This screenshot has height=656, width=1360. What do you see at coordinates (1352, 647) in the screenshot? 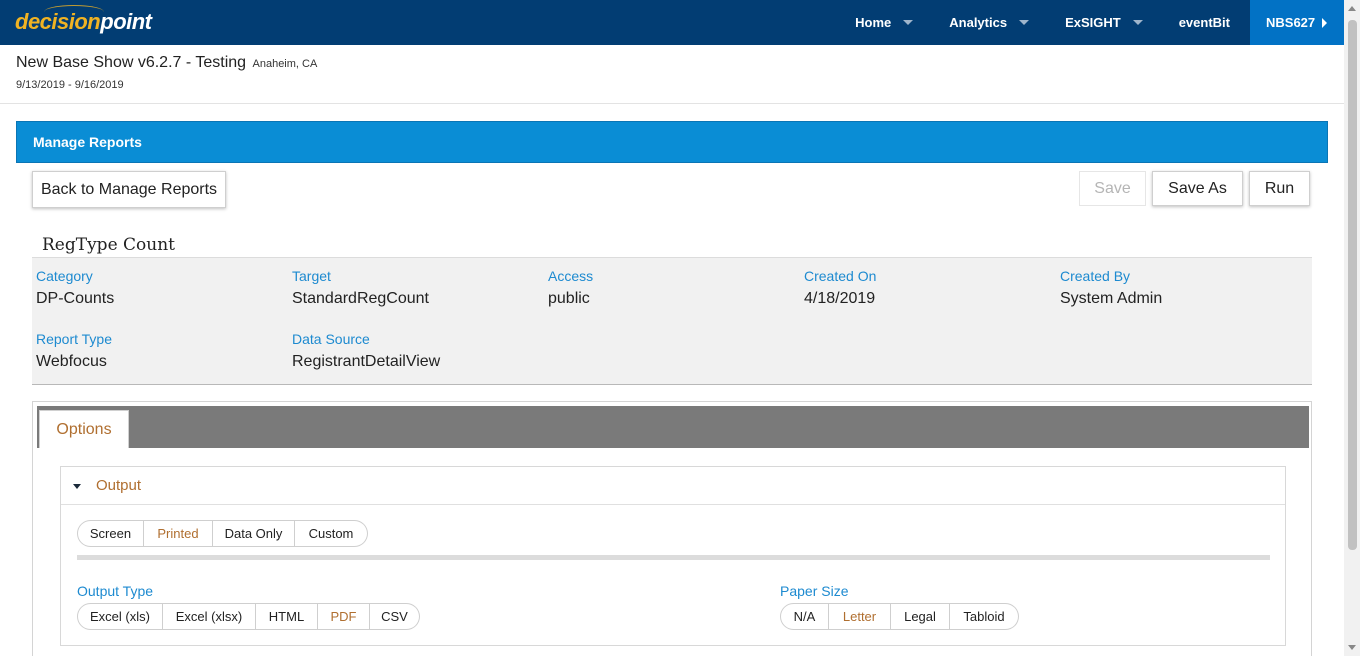
I see `scroll-down-arrow-icon` at bounding box center [1352, 647].